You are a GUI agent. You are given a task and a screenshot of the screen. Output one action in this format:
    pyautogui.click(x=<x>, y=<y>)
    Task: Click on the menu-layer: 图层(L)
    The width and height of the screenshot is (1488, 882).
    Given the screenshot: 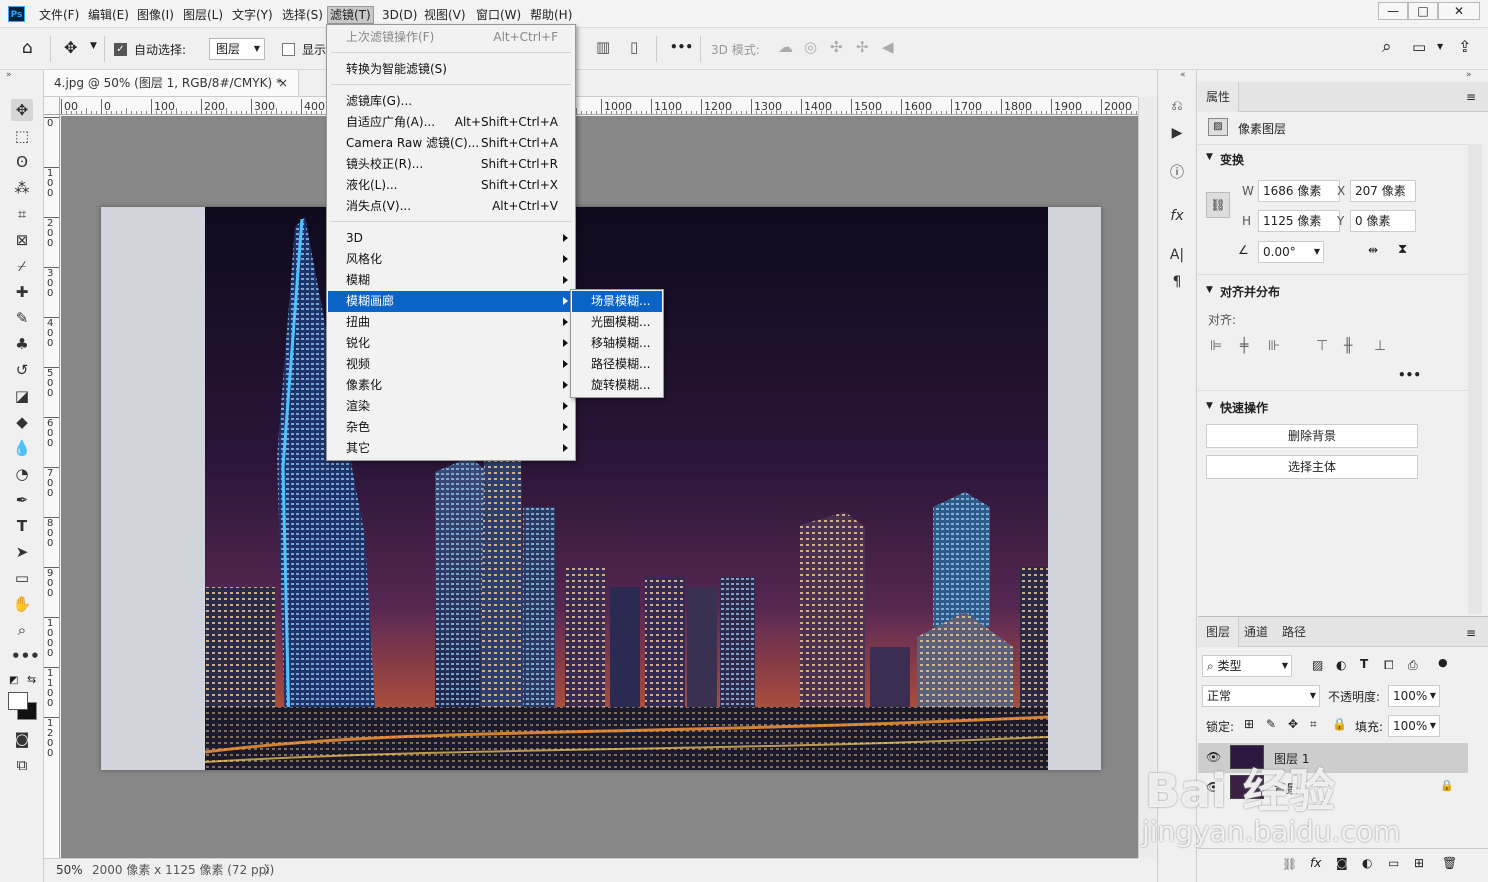 What is the action you would take?
    pyautogui.click(x=203, y=15)
    